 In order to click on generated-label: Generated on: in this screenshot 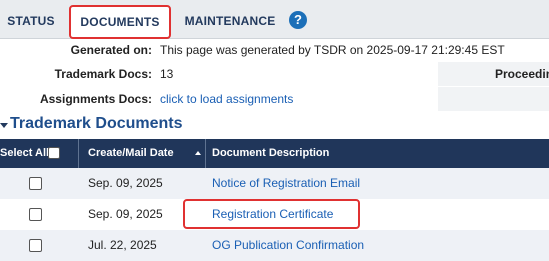, I will do `click(111, 50)`.